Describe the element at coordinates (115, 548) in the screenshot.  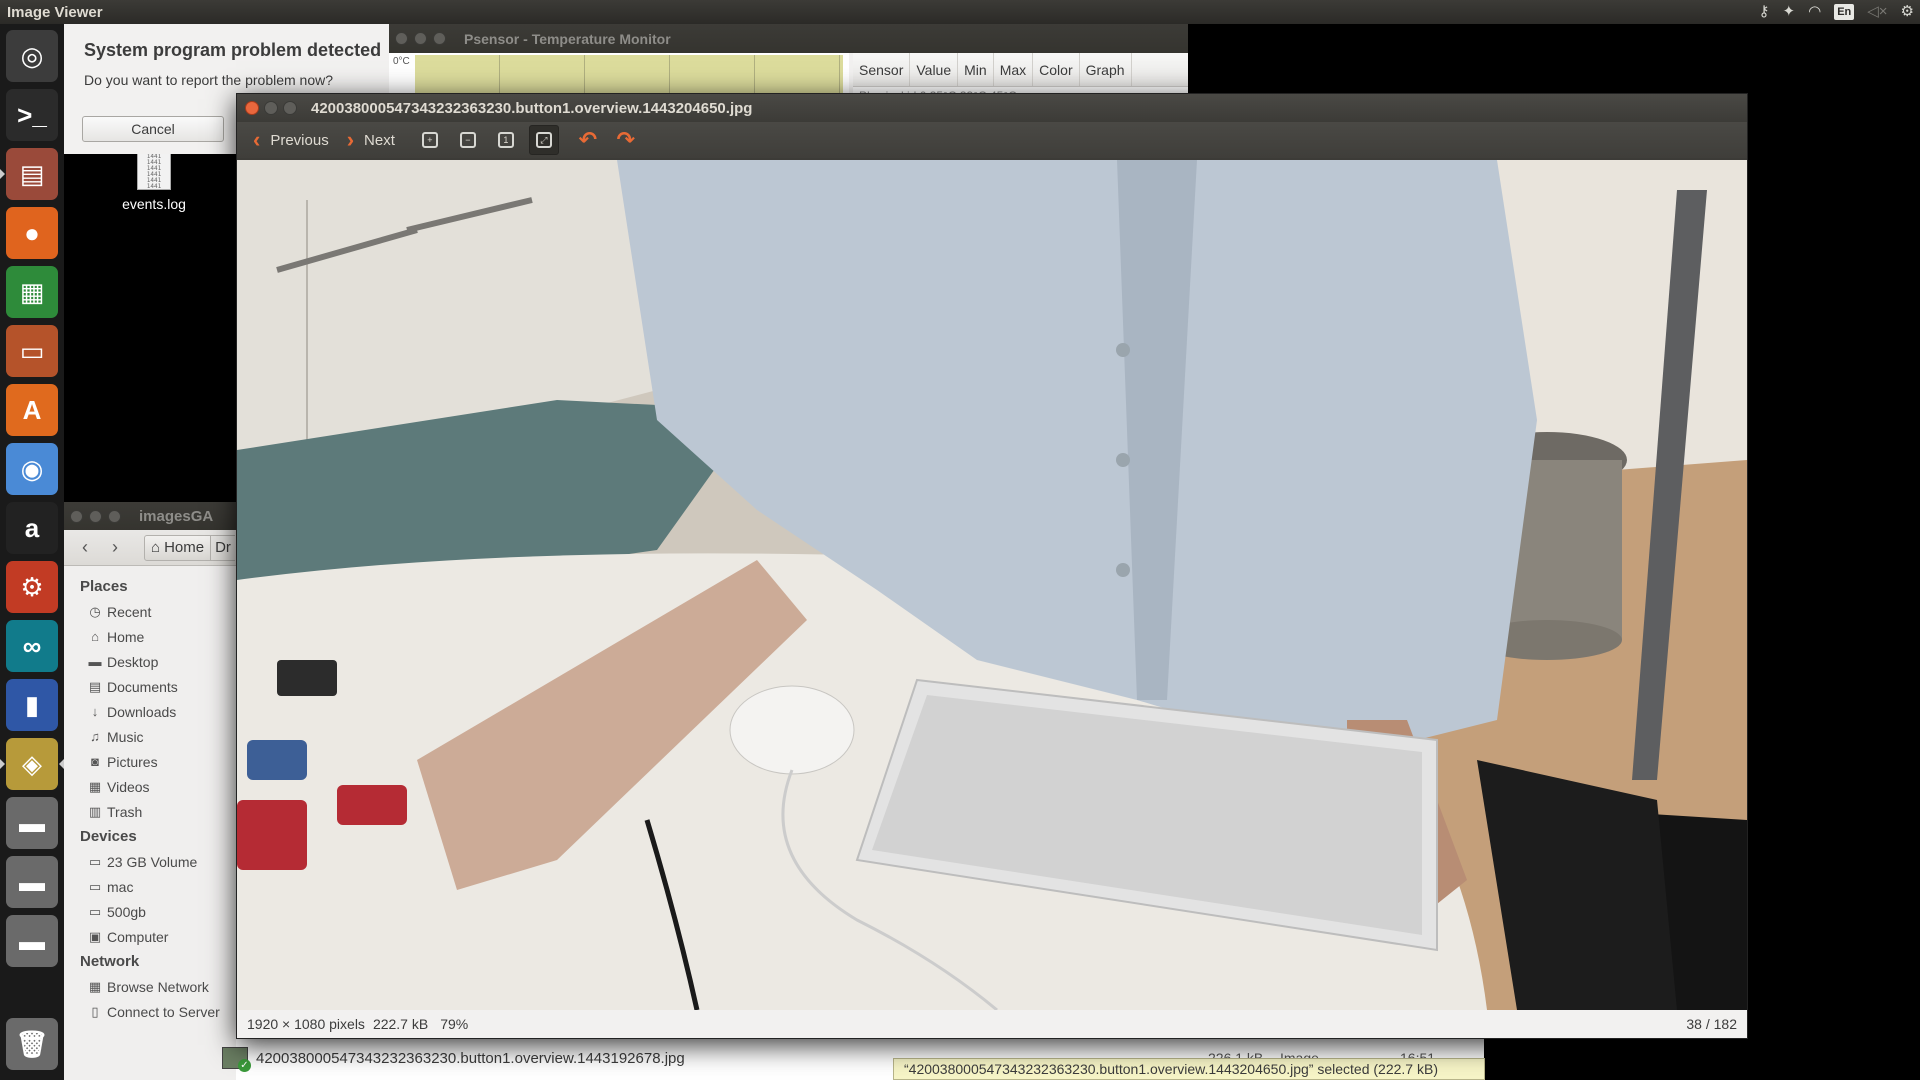
I see `forward-arrow-icon: ›` at that location.